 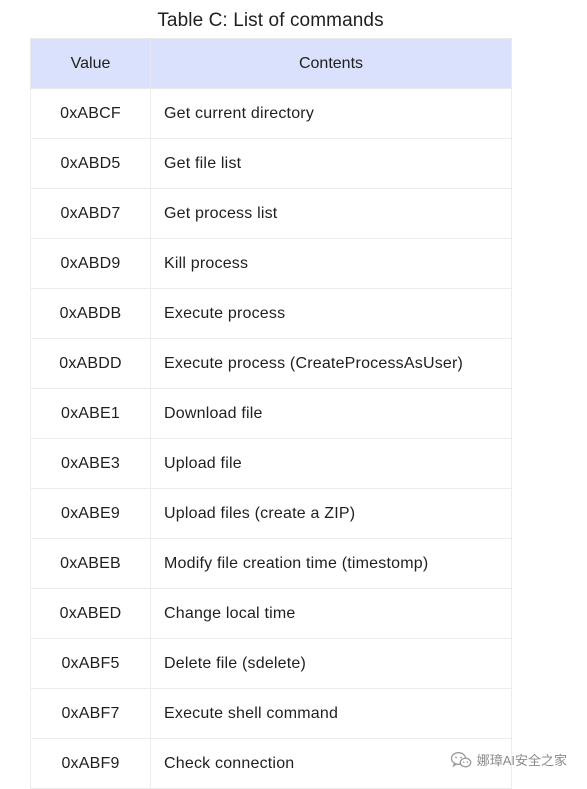 I want to click on cell-value: 0xABE3, so click(x=90, y=463).